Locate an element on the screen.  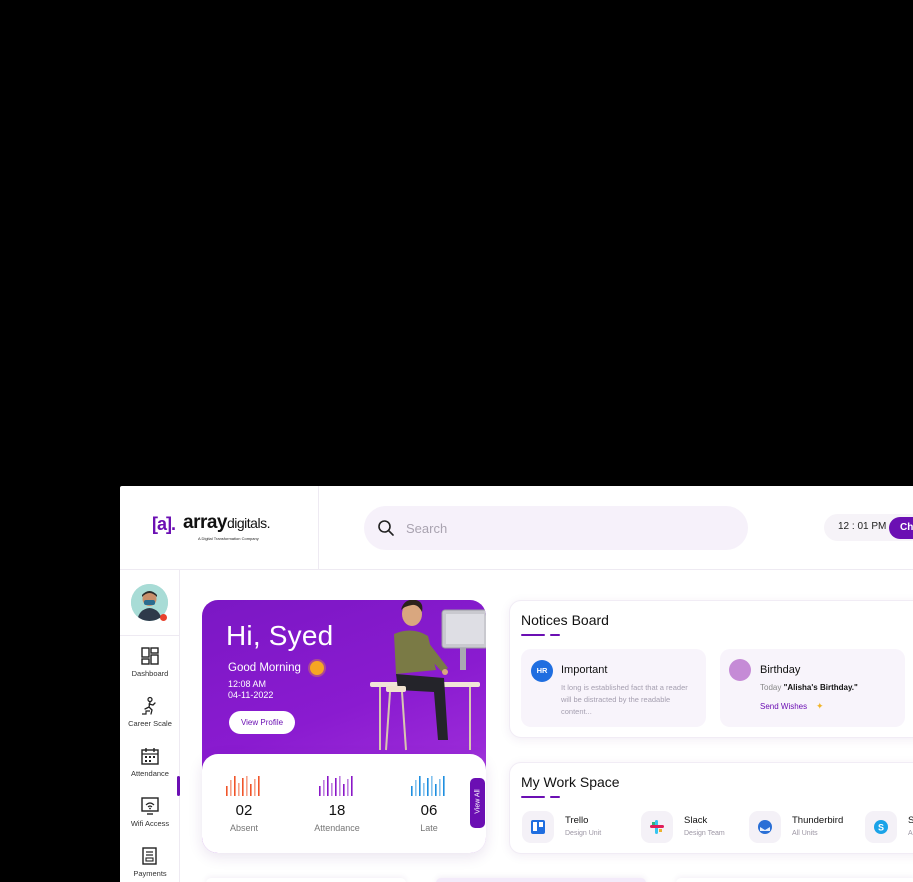
birthday-prefix: Today is located at coordinates (772, 687).